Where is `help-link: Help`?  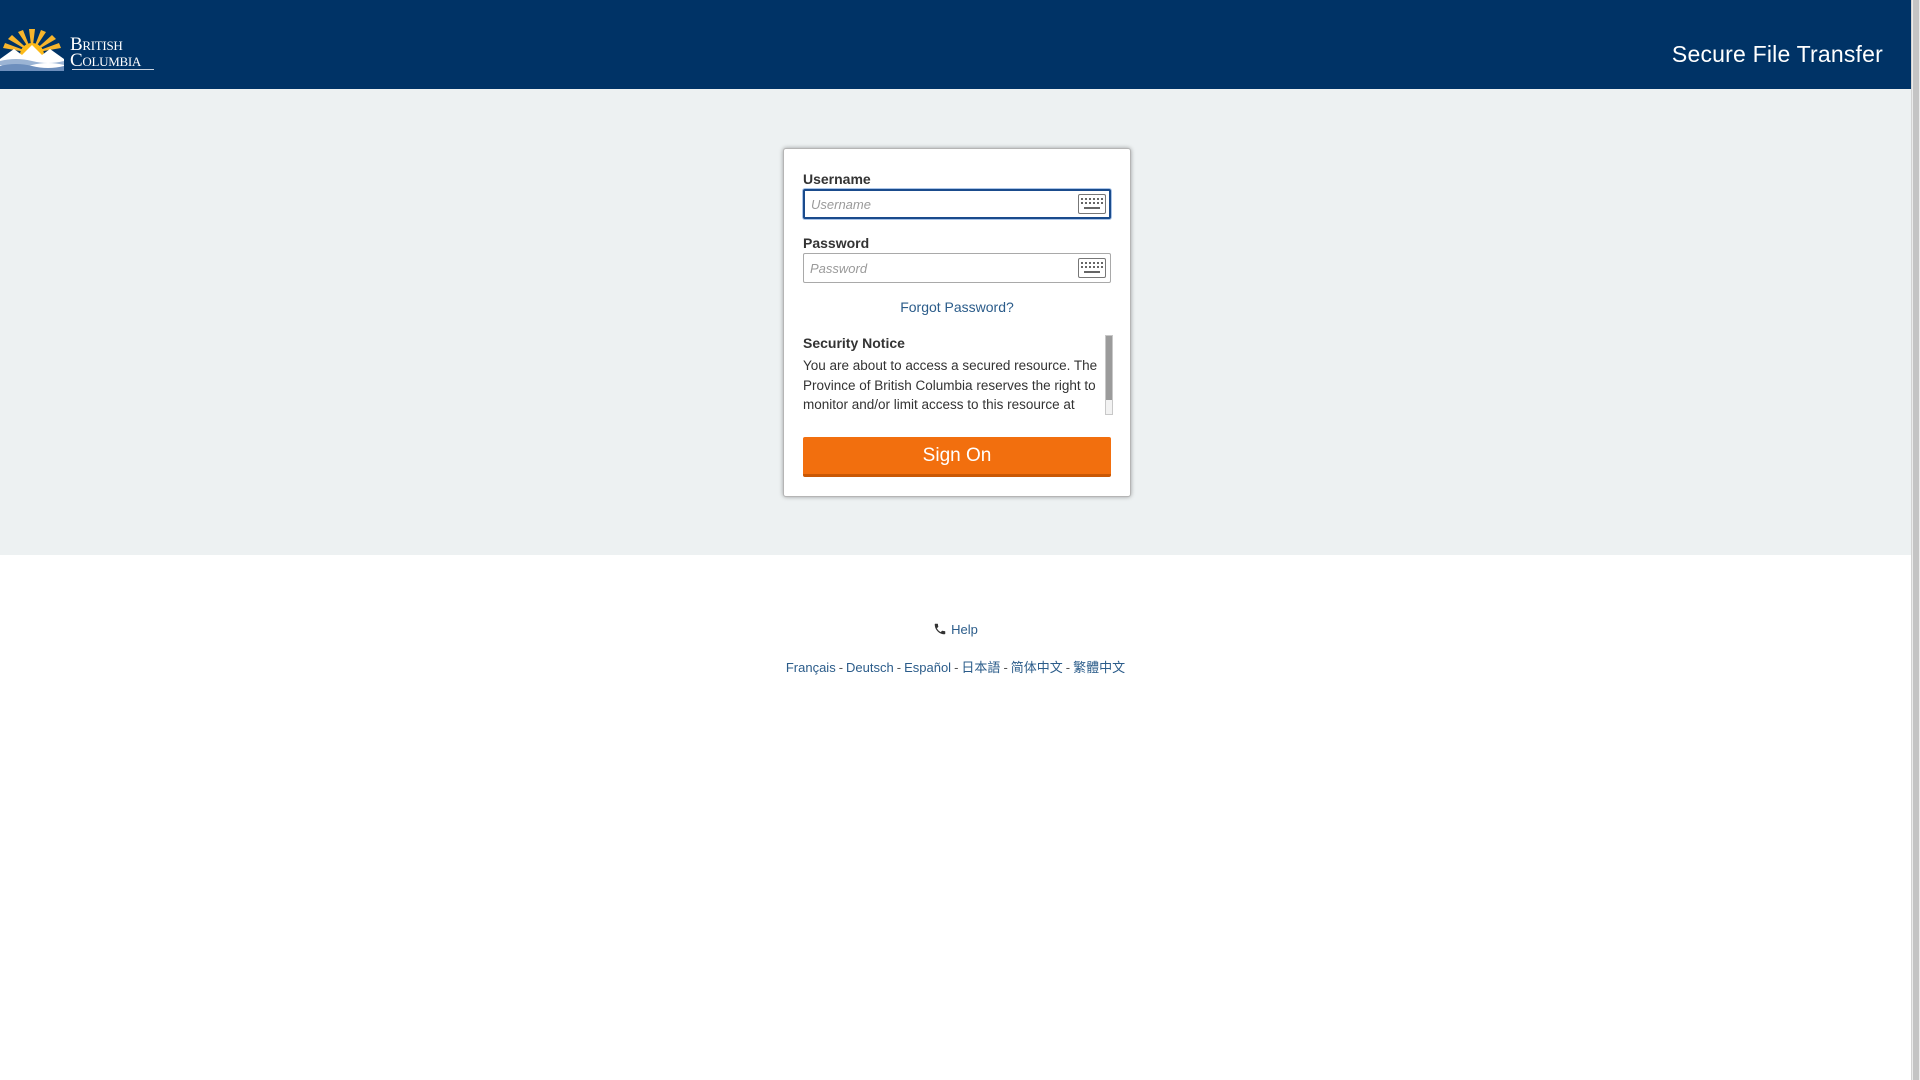
help-link: Help is located at coordinates (955, 629).